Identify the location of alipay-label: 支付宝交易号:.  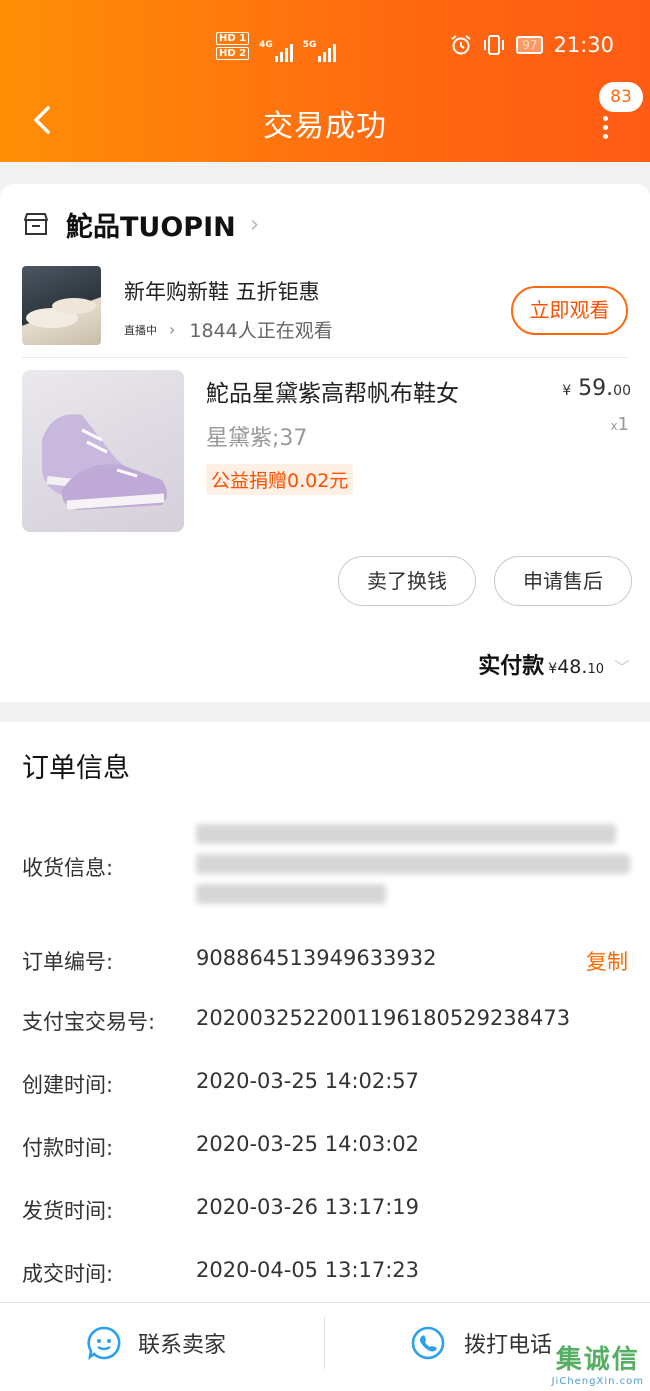
(89, 1022).